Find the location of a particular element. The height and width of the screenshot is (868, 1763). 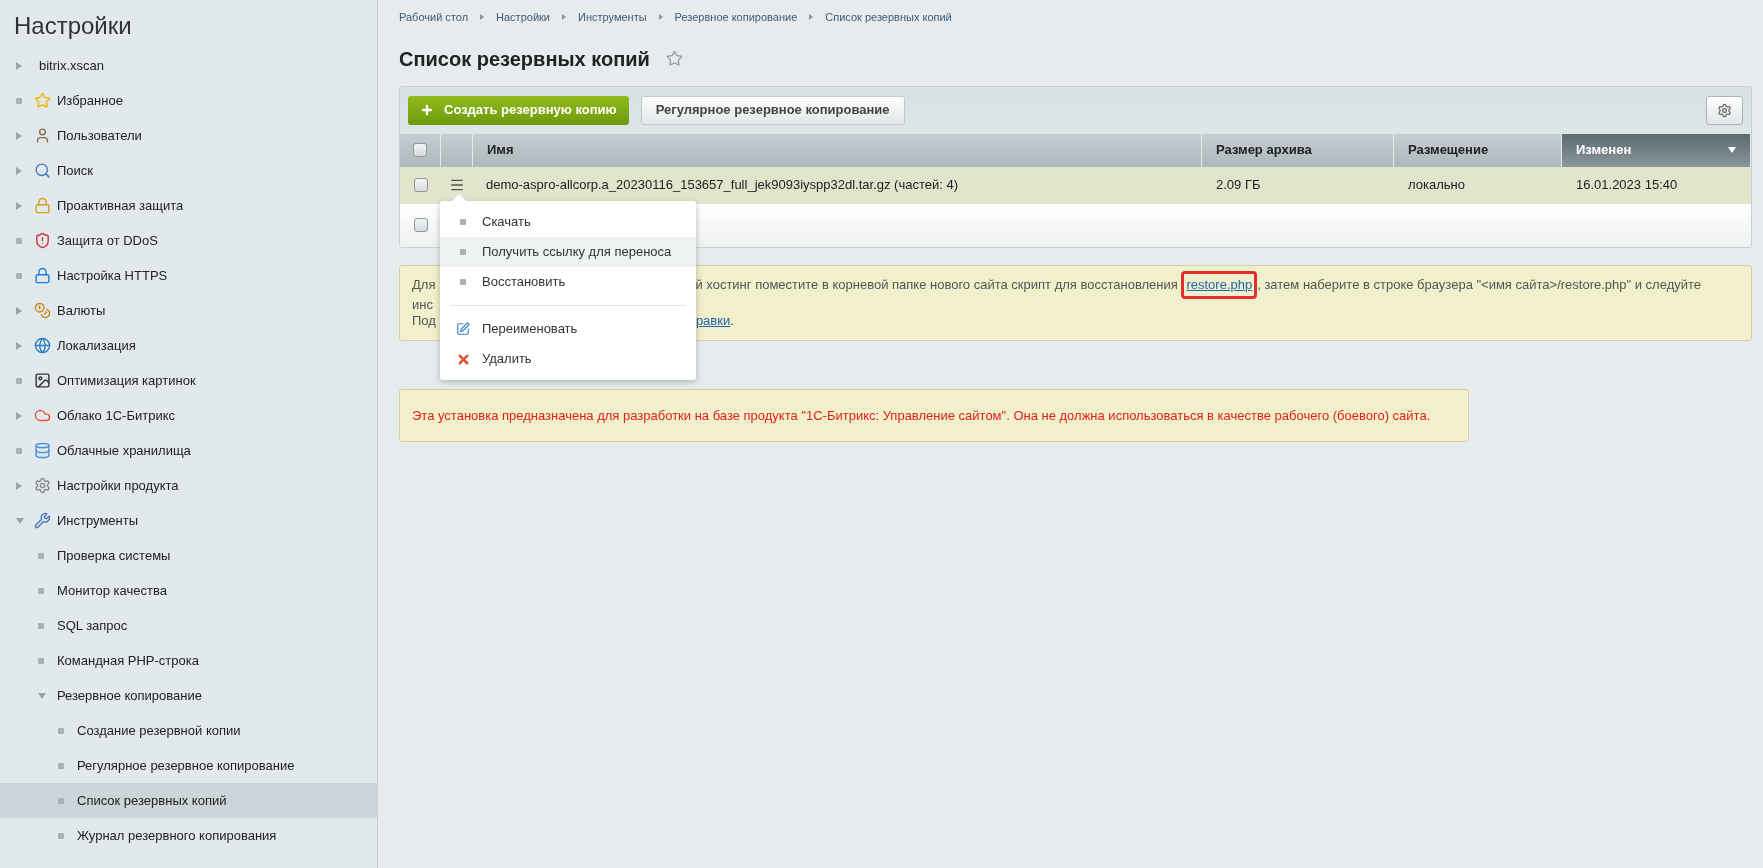

storage-icon is located at coordinates (42, 450).